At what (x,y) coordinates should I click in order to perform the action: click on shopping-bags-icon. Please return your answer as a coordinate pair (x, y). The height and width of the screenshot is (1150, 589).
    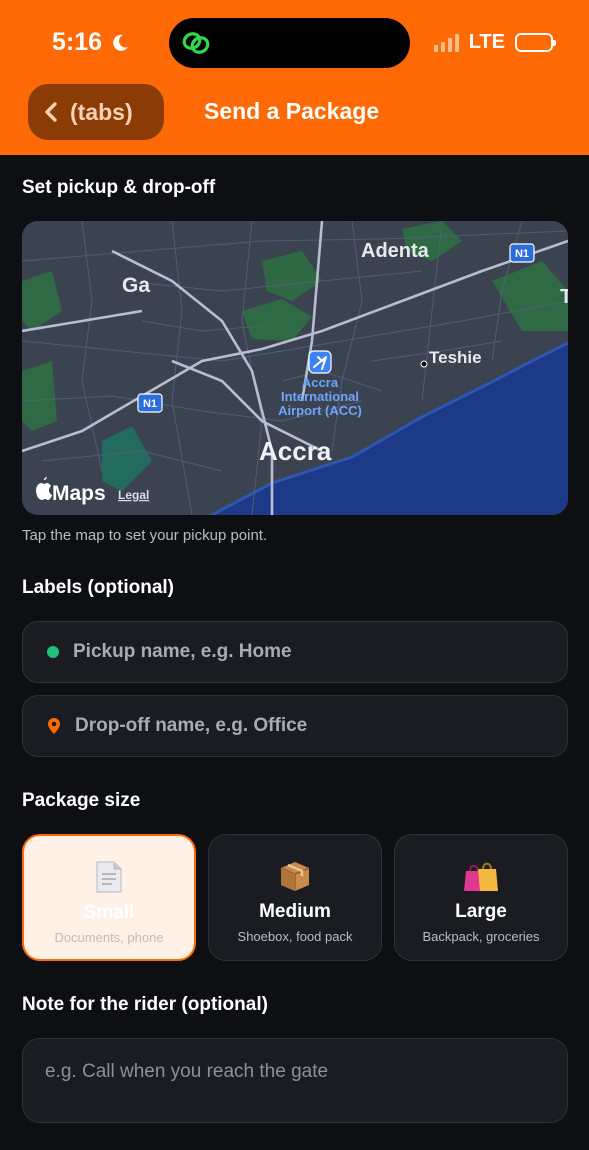
    Looking at the image, I should click on (481, 876).